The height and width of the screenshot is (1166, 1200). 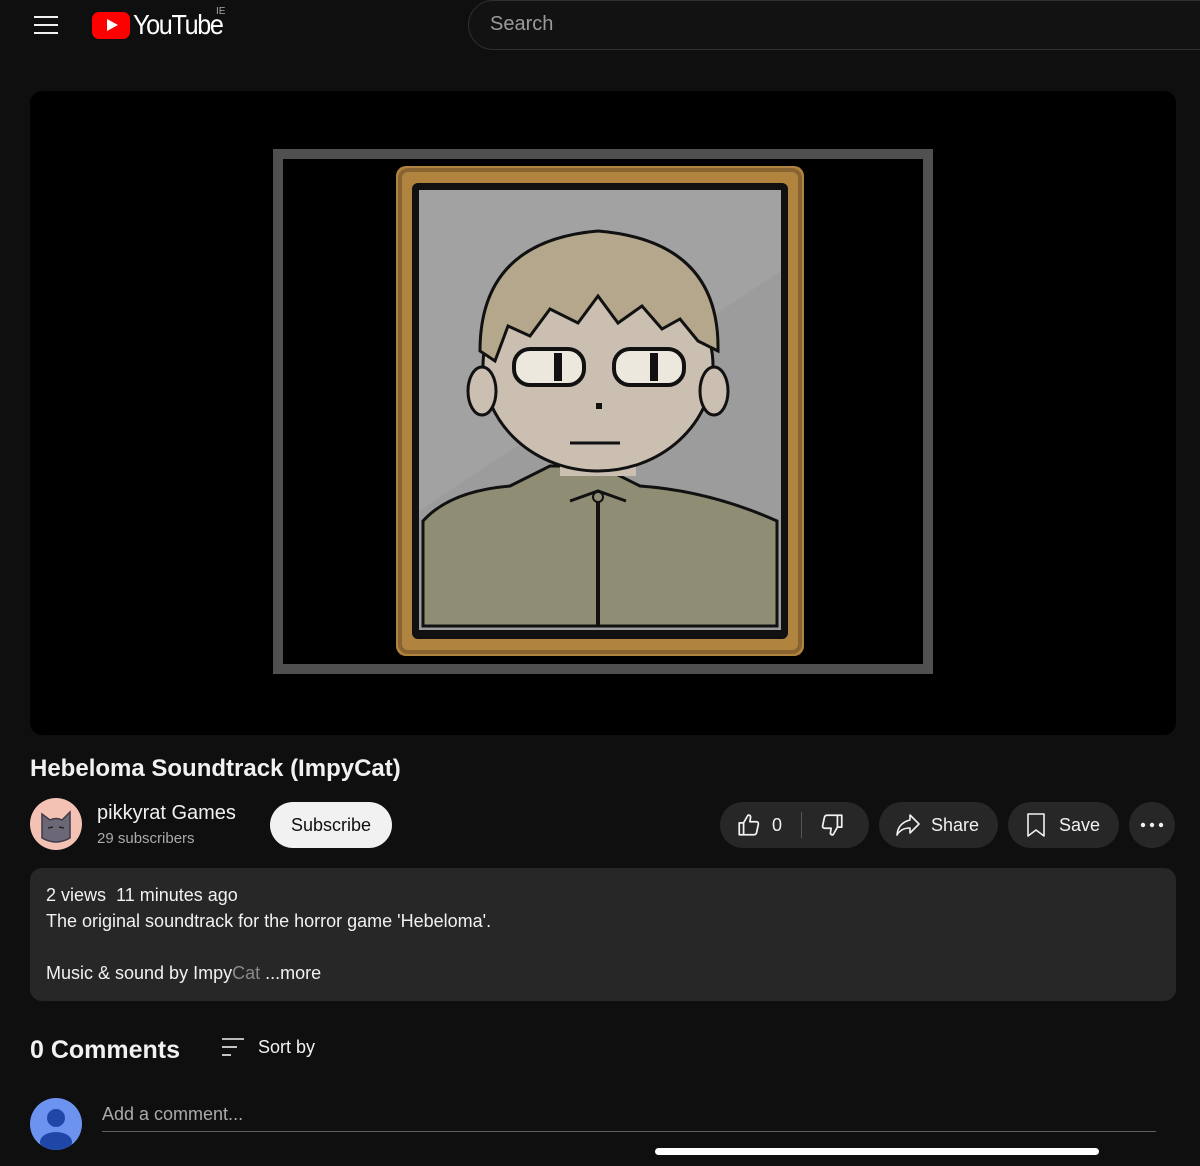 What do you see at coordinates (76, 895) in the screenshot?
I see `view-count: 2 views` at bounding box center [76, 895].